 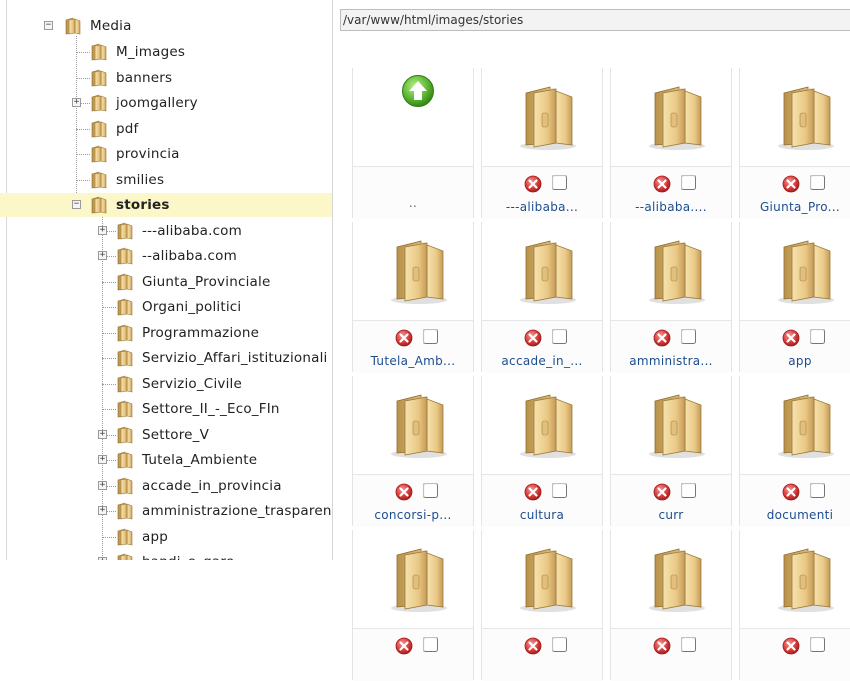 I want to click on tree-item-app: app, so click(x=166, y=537).